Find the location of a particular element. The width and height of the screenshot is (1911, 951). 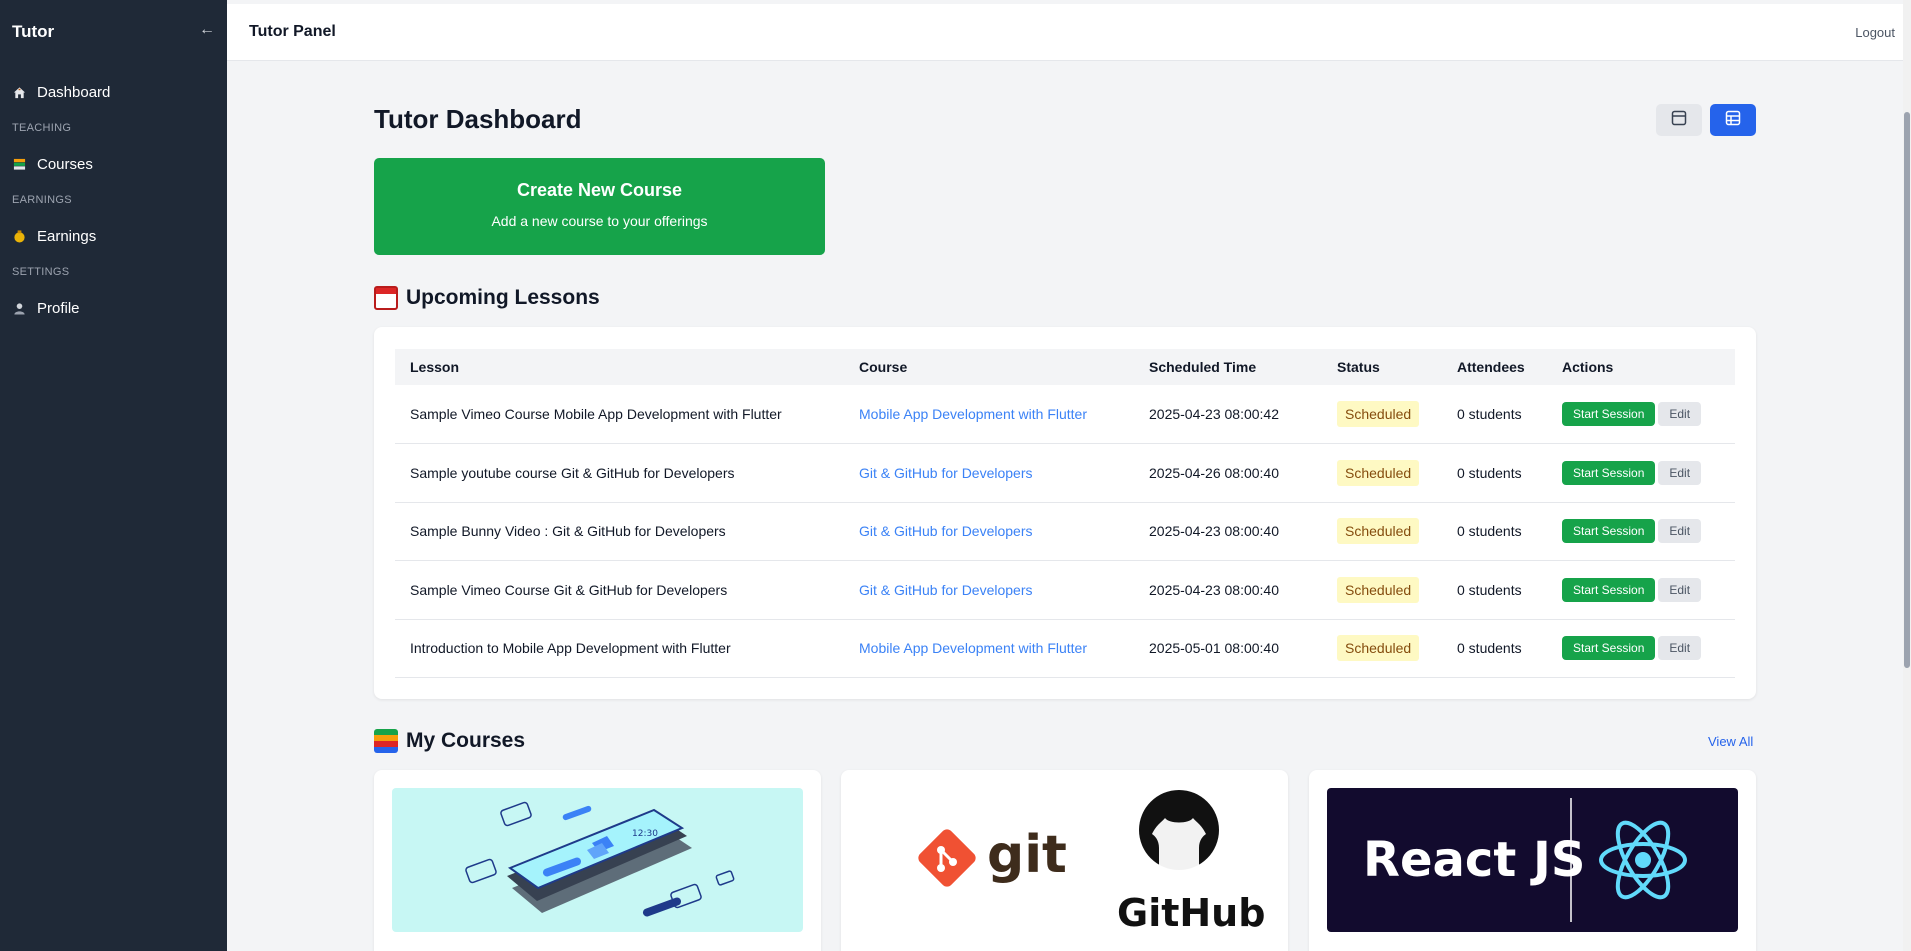

section-label-teaching: TEACHING is located at coordinates (42, 128).